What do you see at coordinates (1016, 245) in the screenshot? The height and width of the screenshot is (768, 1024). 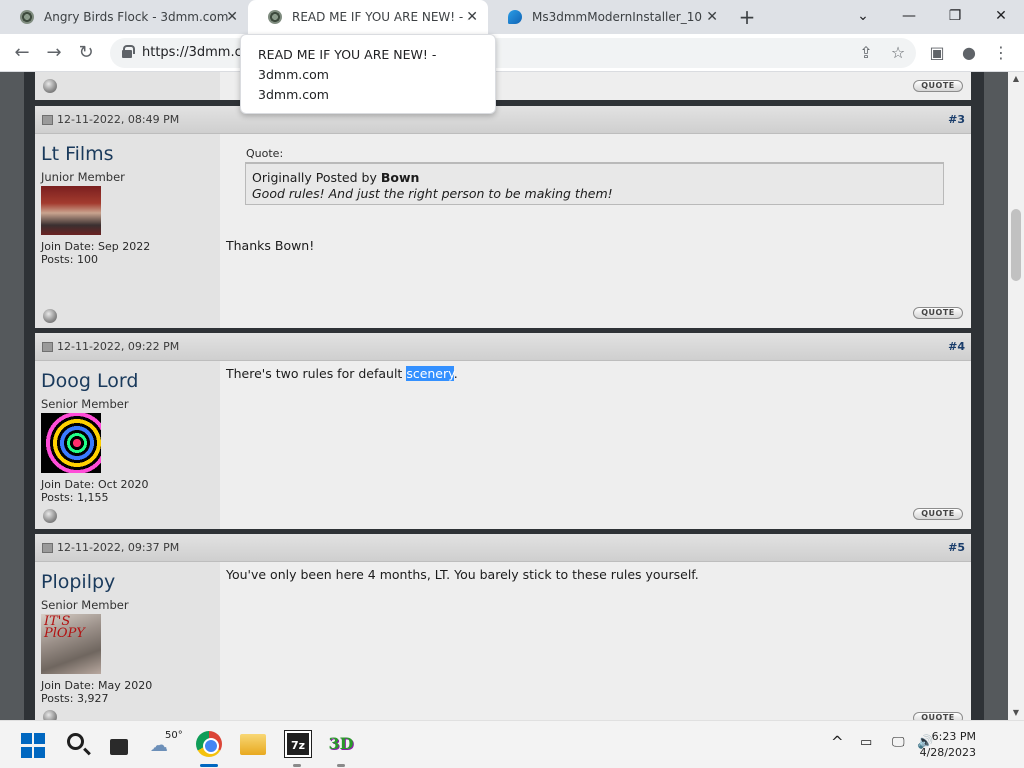 I see `scrollbar-thumb` at bounding box center [1016, 245].